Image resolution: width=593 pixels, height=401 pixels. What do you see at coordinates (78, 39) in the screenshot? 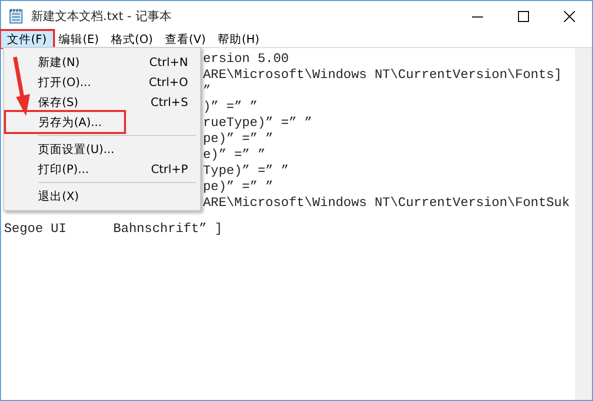
I see `menu-item: 编辑(E)` at bounding box center [78, 39].